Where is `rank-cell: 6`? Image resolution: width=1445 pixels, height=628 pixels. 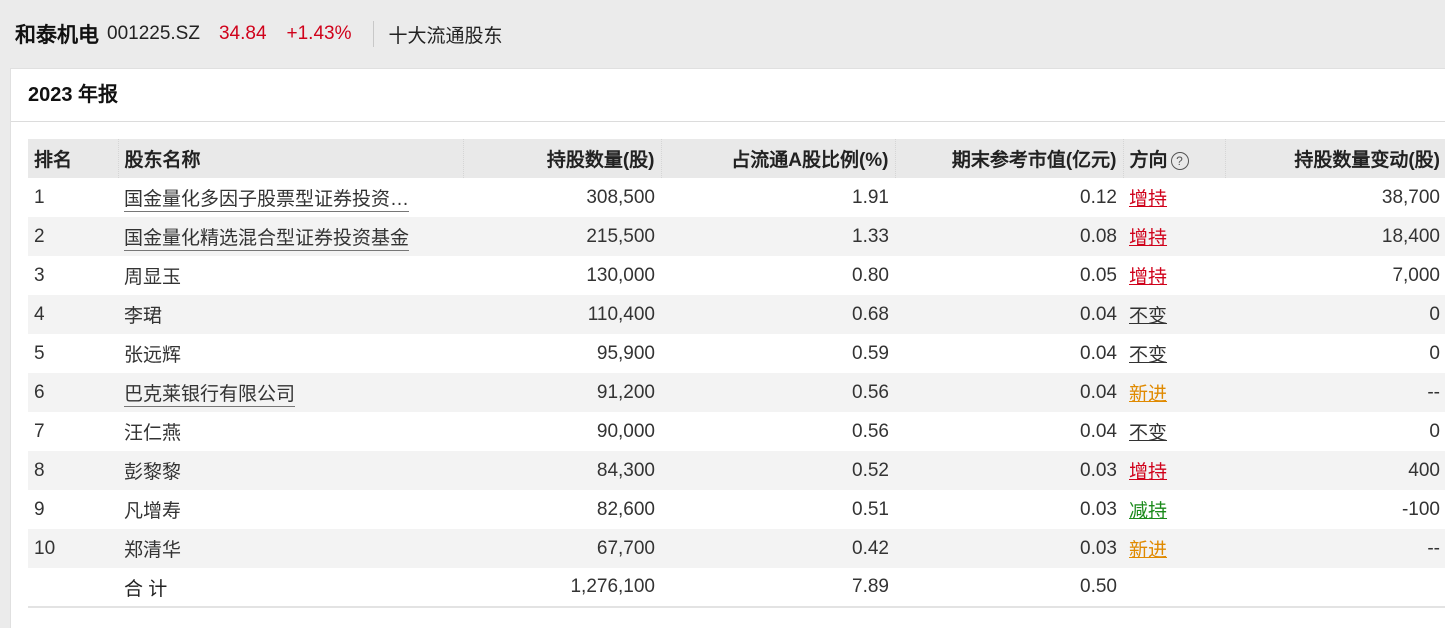 rank-cell: 6 is located at coordinates (73, 392).